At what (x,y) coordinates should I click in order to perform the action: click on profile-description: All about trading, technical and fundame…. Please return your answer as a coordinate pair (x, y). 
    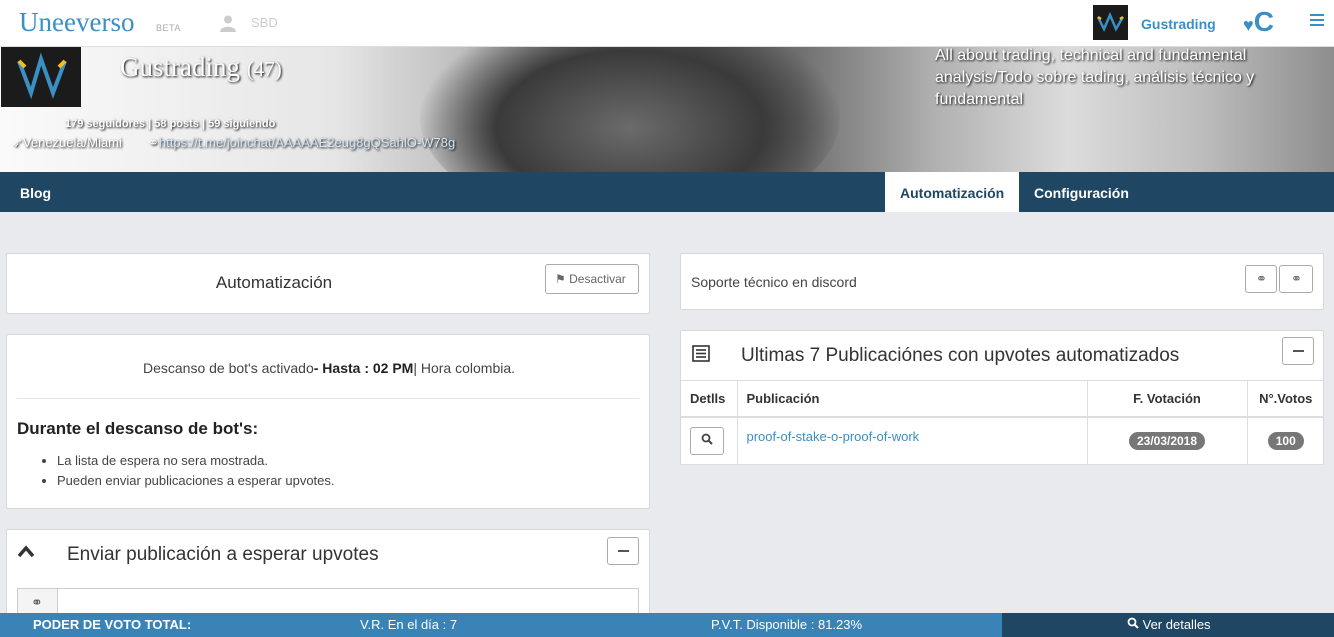
    Looking at the image, I should click on (1095, 77).